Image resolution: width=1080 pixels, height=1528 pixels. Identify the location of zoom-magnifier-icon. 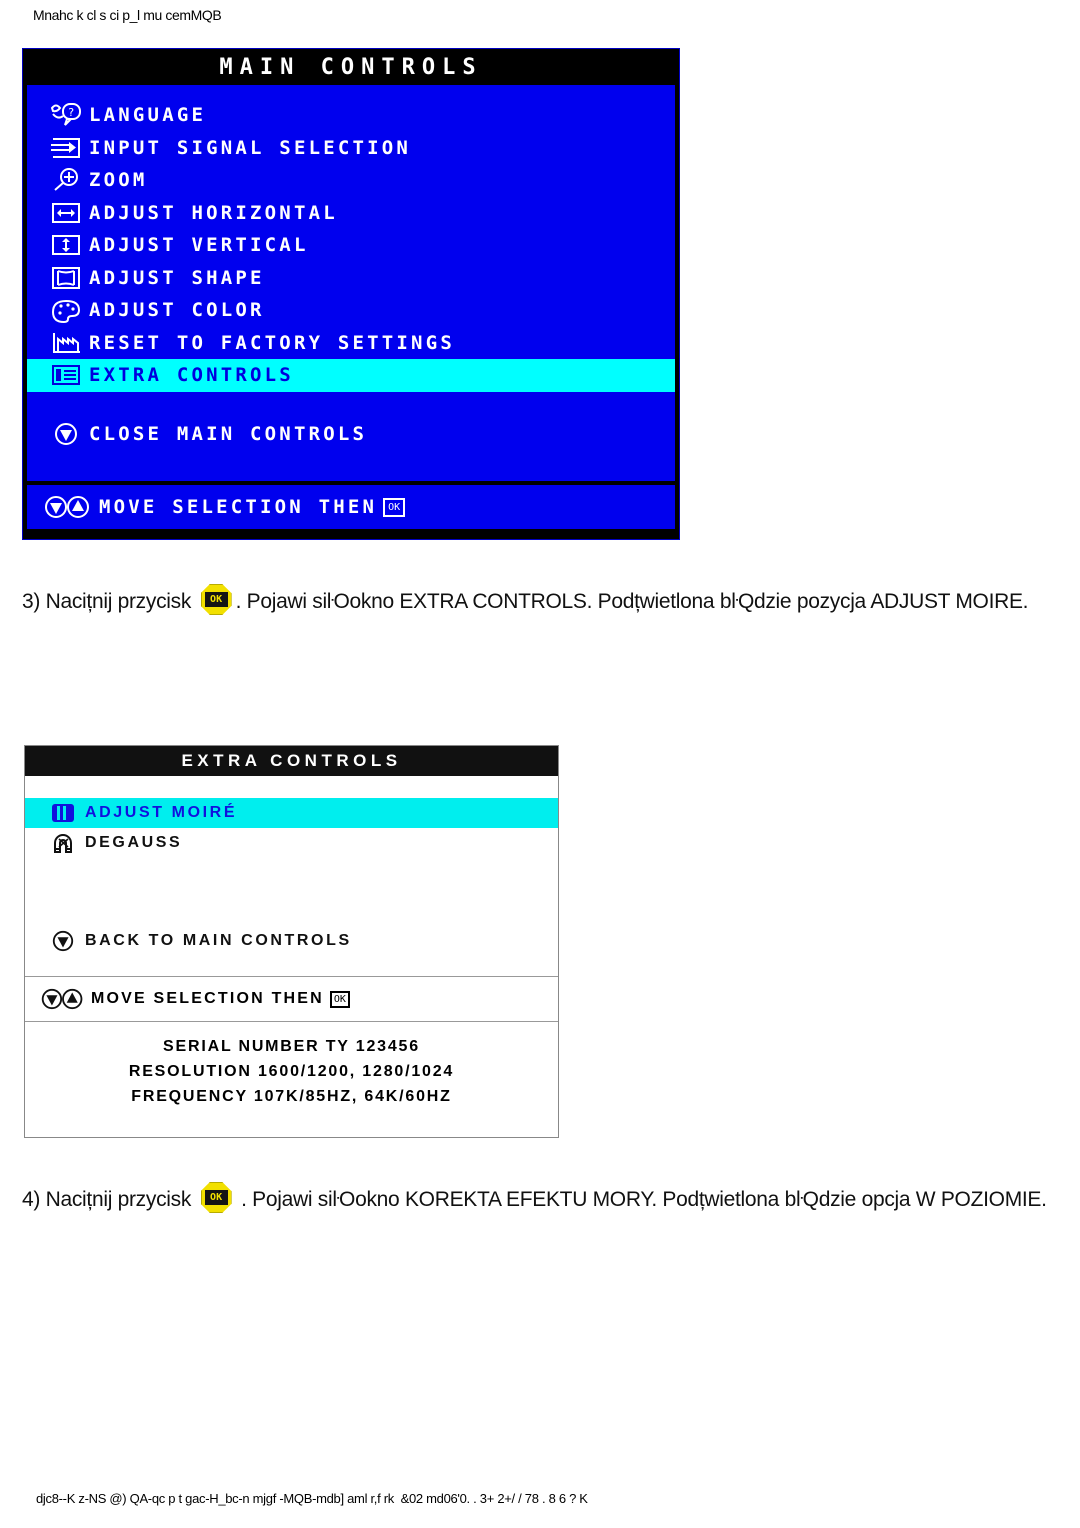
(66, 180).